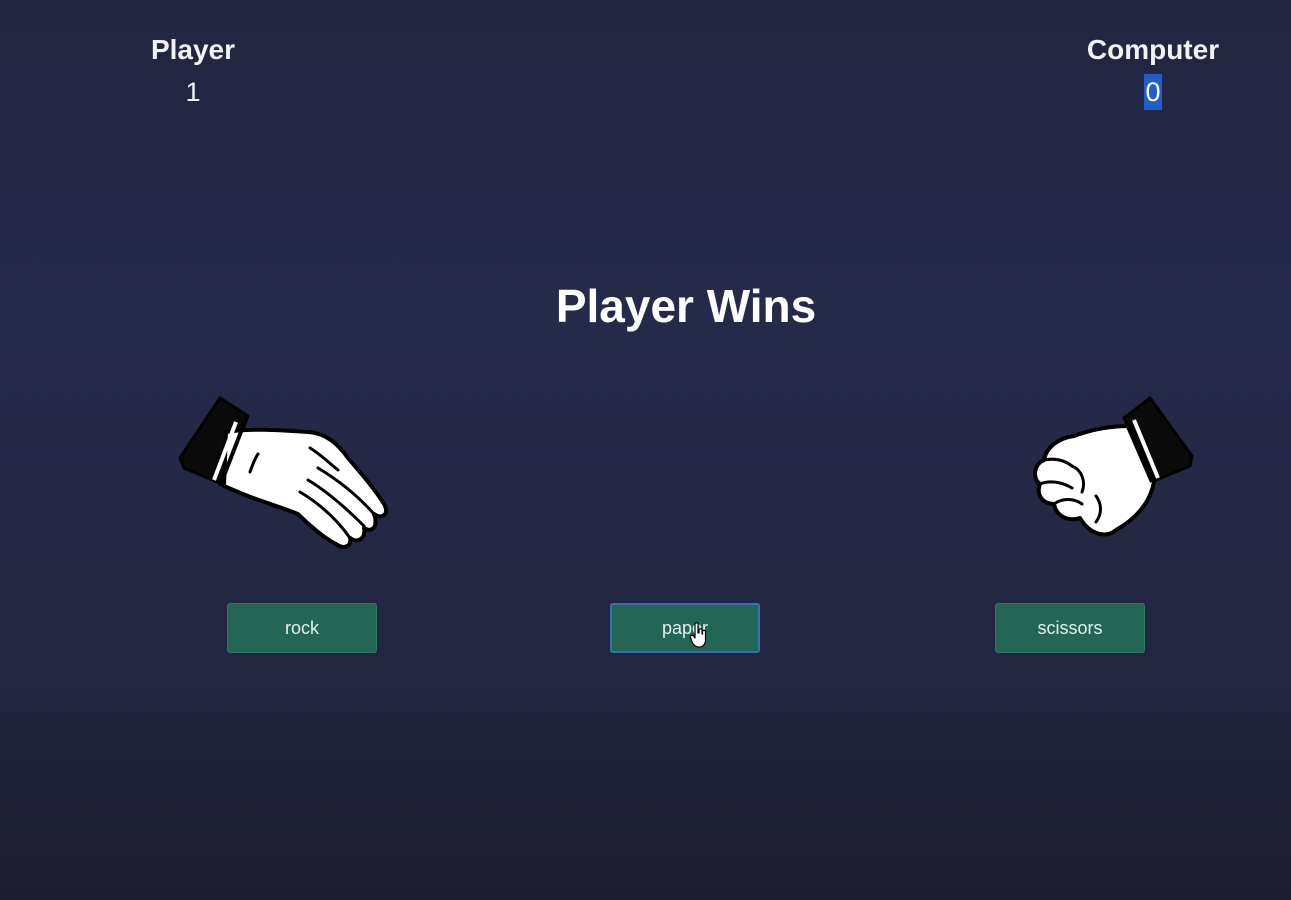 The image size is (1291, 900). Describe the element at coordinates (1070, 628) in the screenshot. I see `scissors-button: scissors` at that location.